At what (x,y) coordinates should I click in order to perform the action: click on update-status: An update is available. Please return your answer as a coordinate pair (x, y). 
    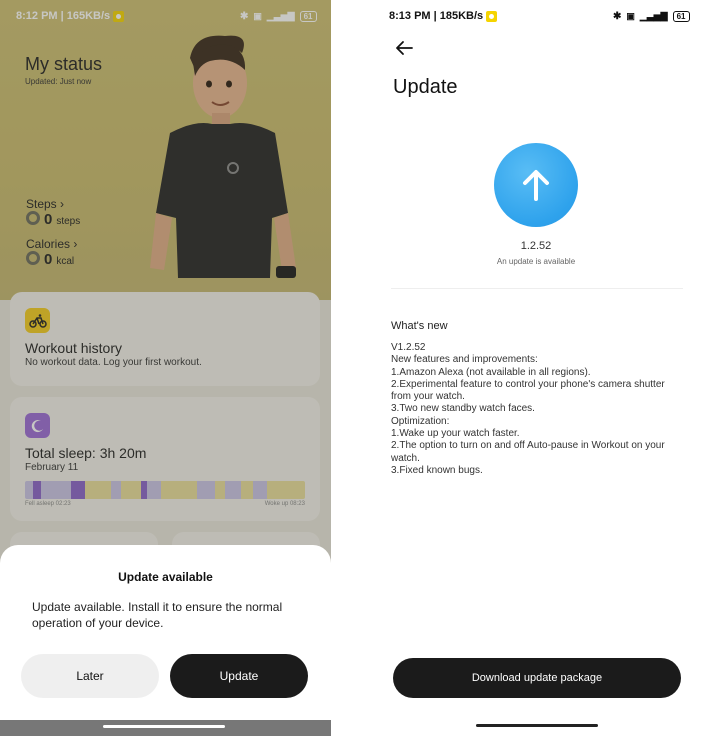
    Looking at the image, I should click on (536, 261).